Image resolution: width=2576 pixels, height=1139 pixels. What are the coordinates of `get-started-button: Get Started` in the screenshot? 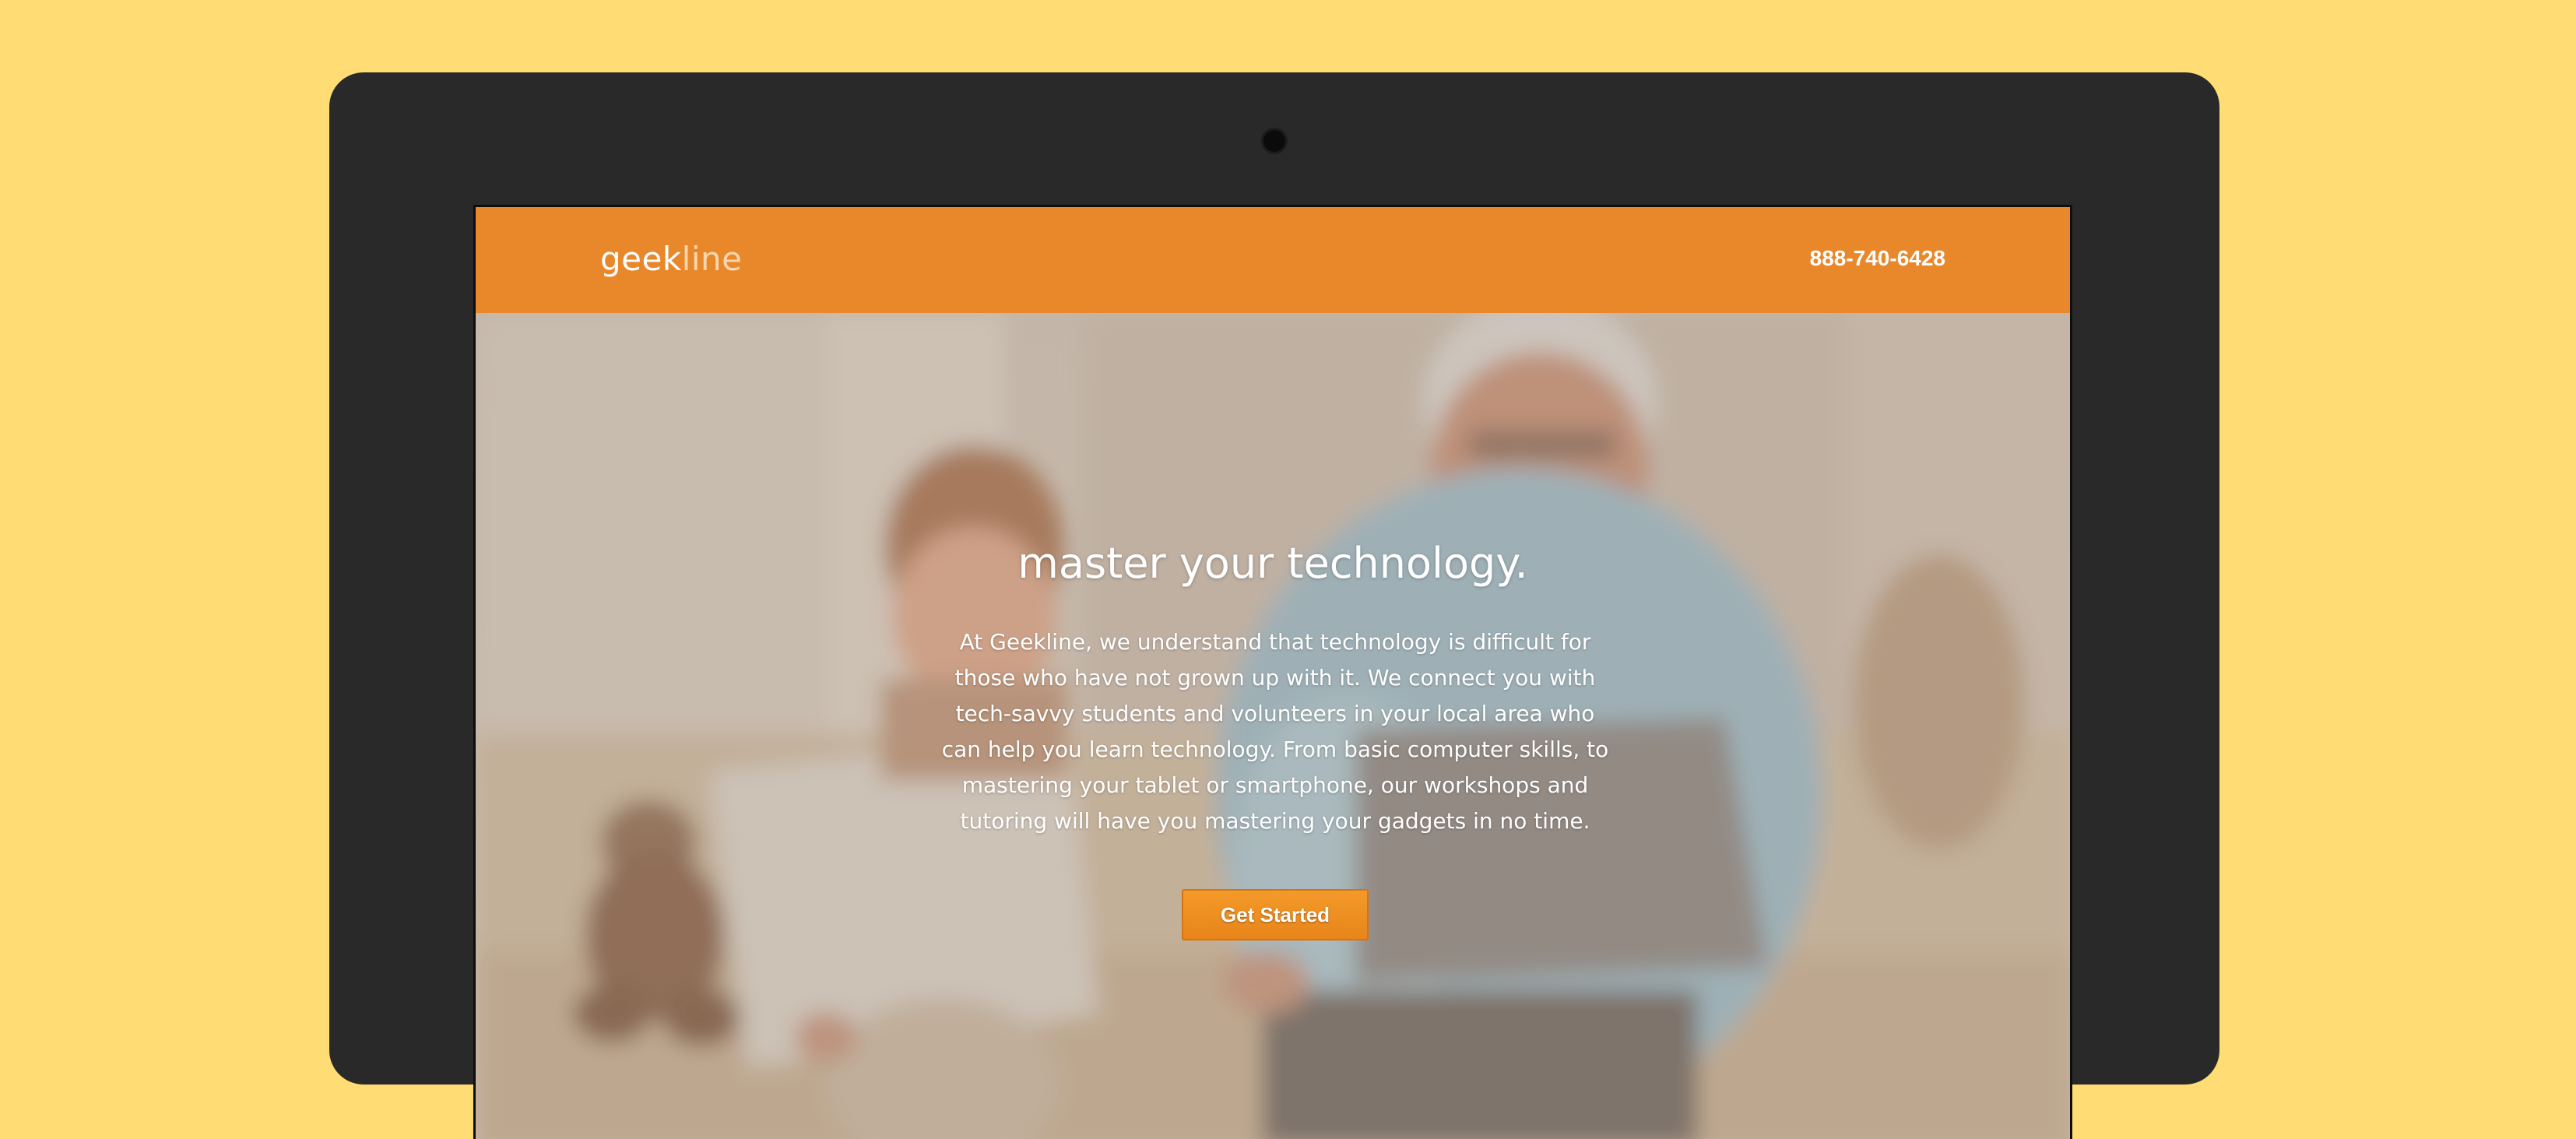 It's located at (1275, 915).